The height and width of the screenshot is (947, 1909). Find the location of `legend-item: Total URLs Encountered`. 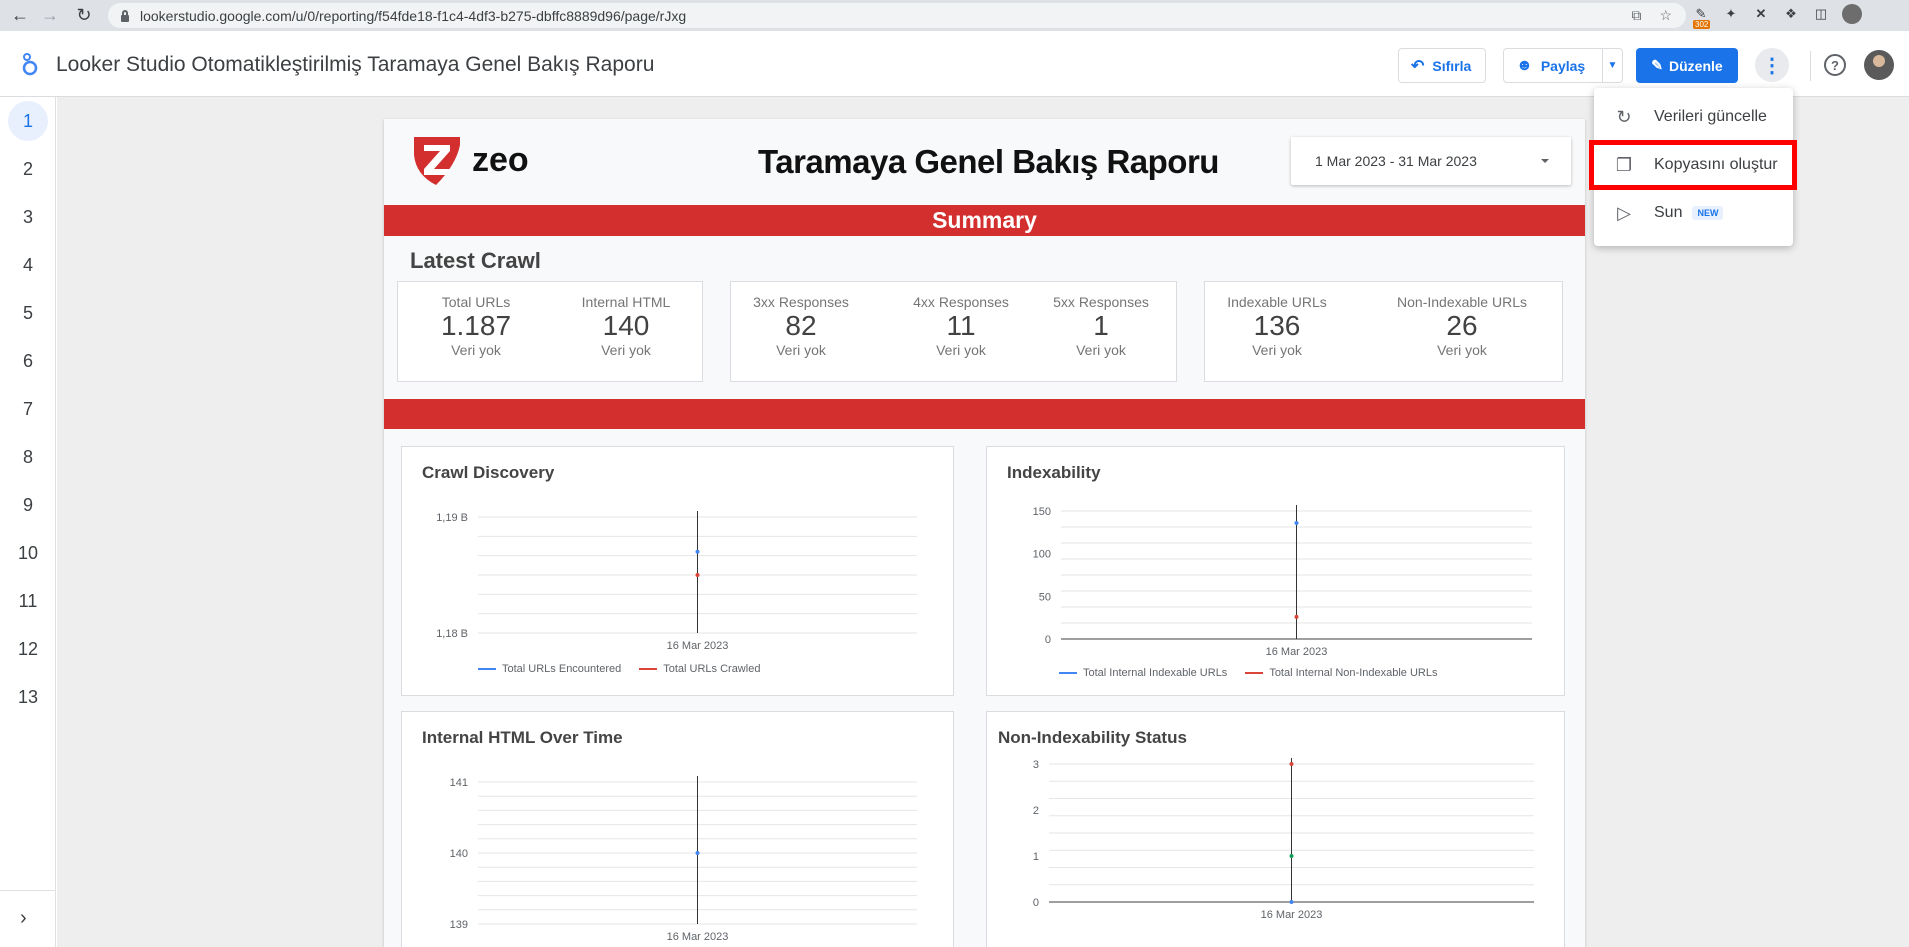

legend-item: Total URLs Encountered is located at coordinates (549, 669).